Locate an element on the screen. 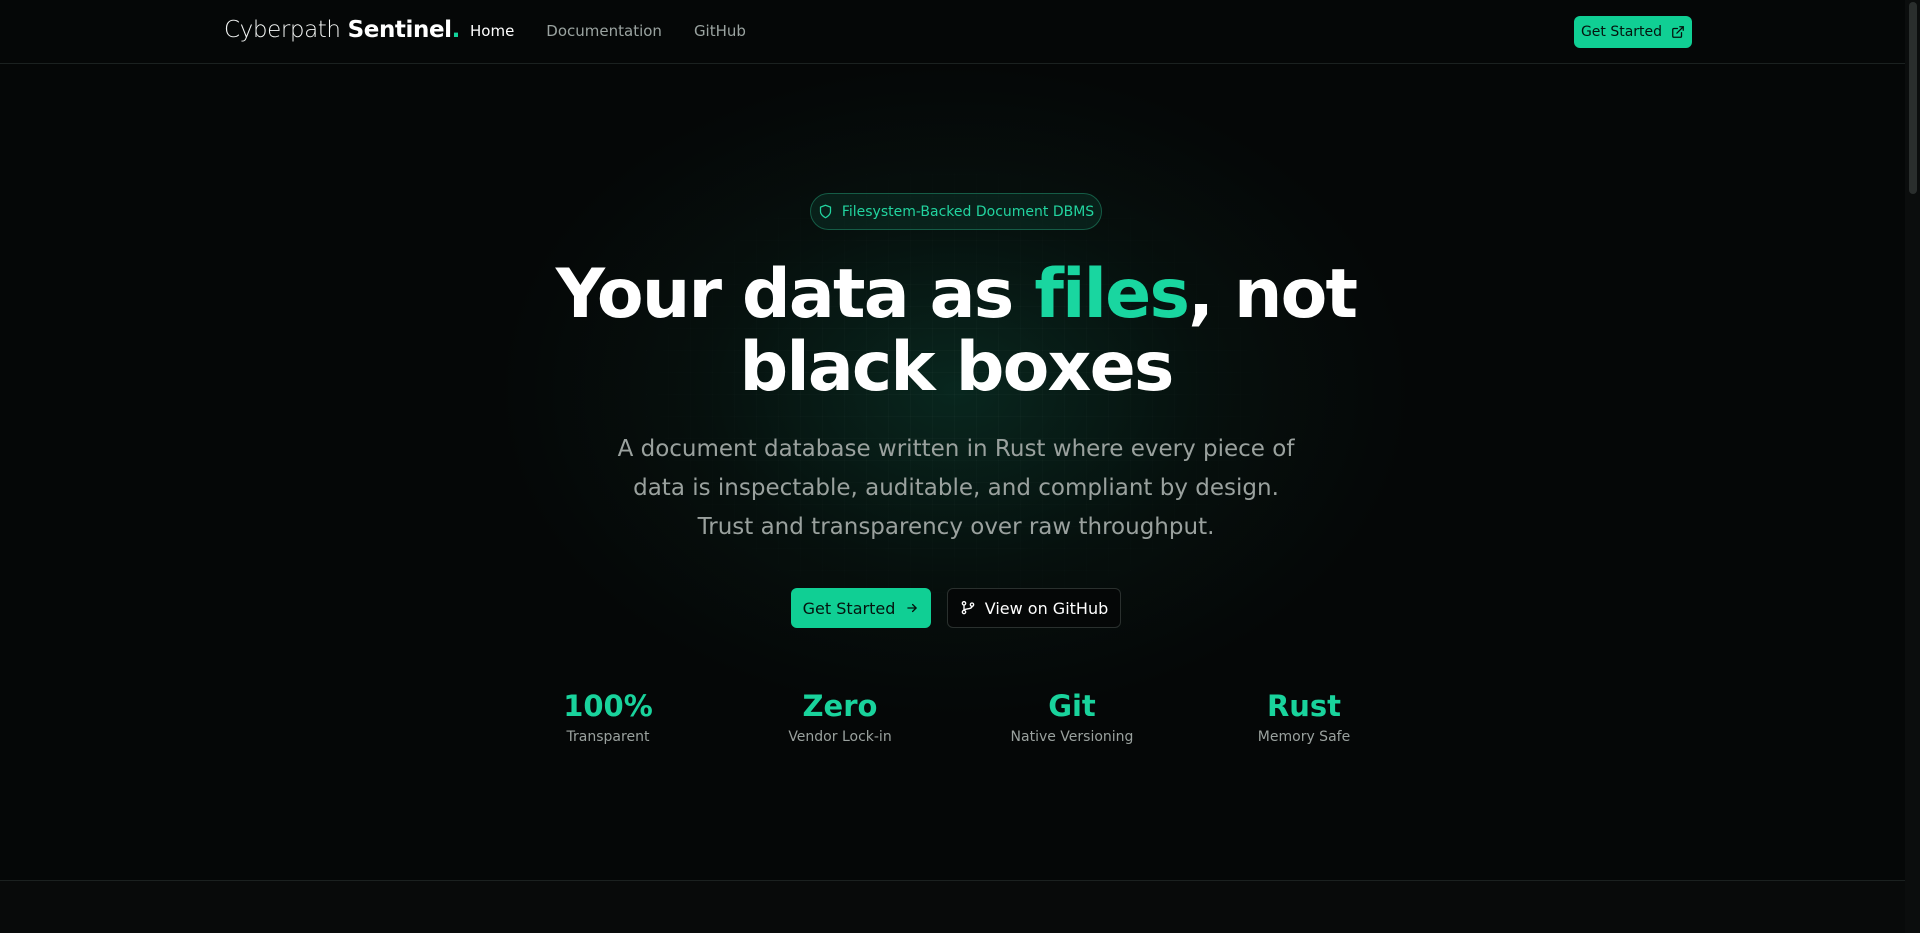 Image resolution: width=1920 pixels, height=933 pixels. hero-badge: Filesystem-Backed Document DBMS is located at coordinates (956, 211).